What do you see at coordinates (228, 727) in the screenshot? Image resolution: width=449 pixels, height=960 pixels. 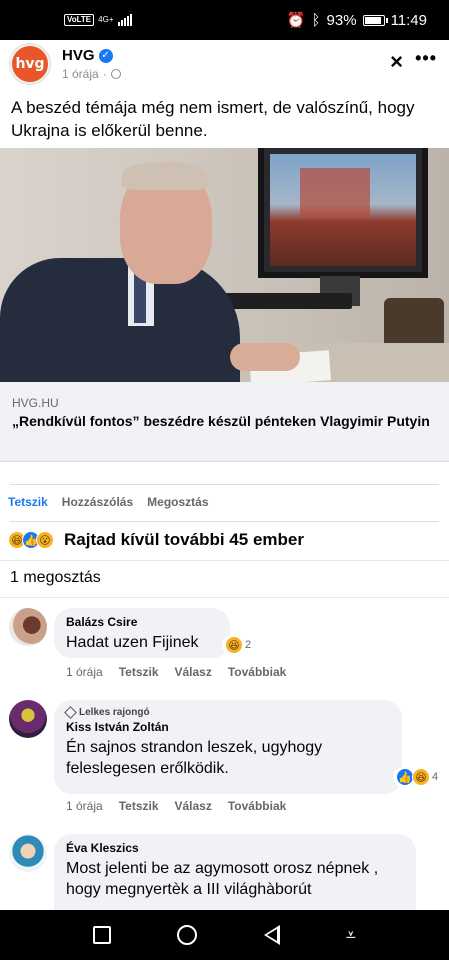 I see `comment-author: Kiss István Zoltán` at bounding box center [228, 727].